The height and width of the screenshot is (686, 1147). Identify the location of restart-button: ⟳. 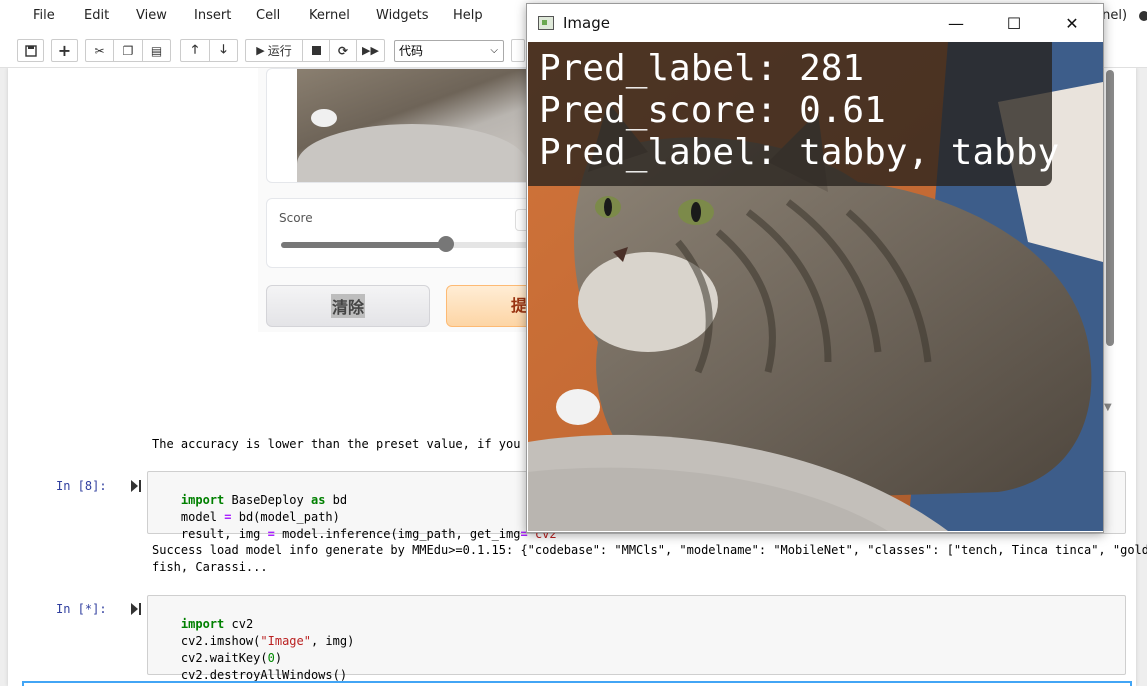
(343, 50).